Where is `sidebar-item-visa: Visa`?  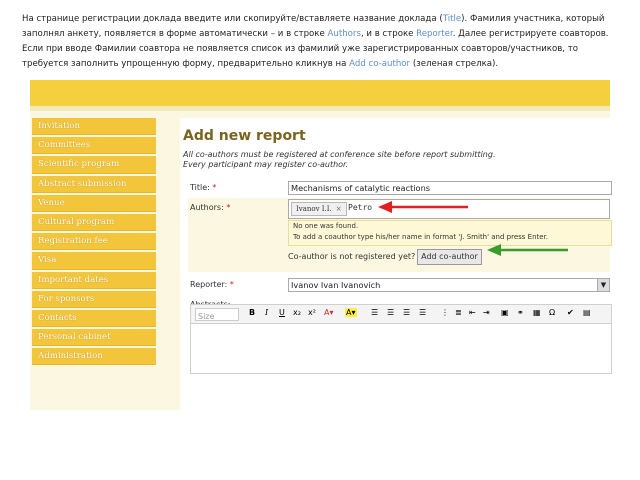
sidebar-item-visa: Visa is located at coordinates (94, 261).